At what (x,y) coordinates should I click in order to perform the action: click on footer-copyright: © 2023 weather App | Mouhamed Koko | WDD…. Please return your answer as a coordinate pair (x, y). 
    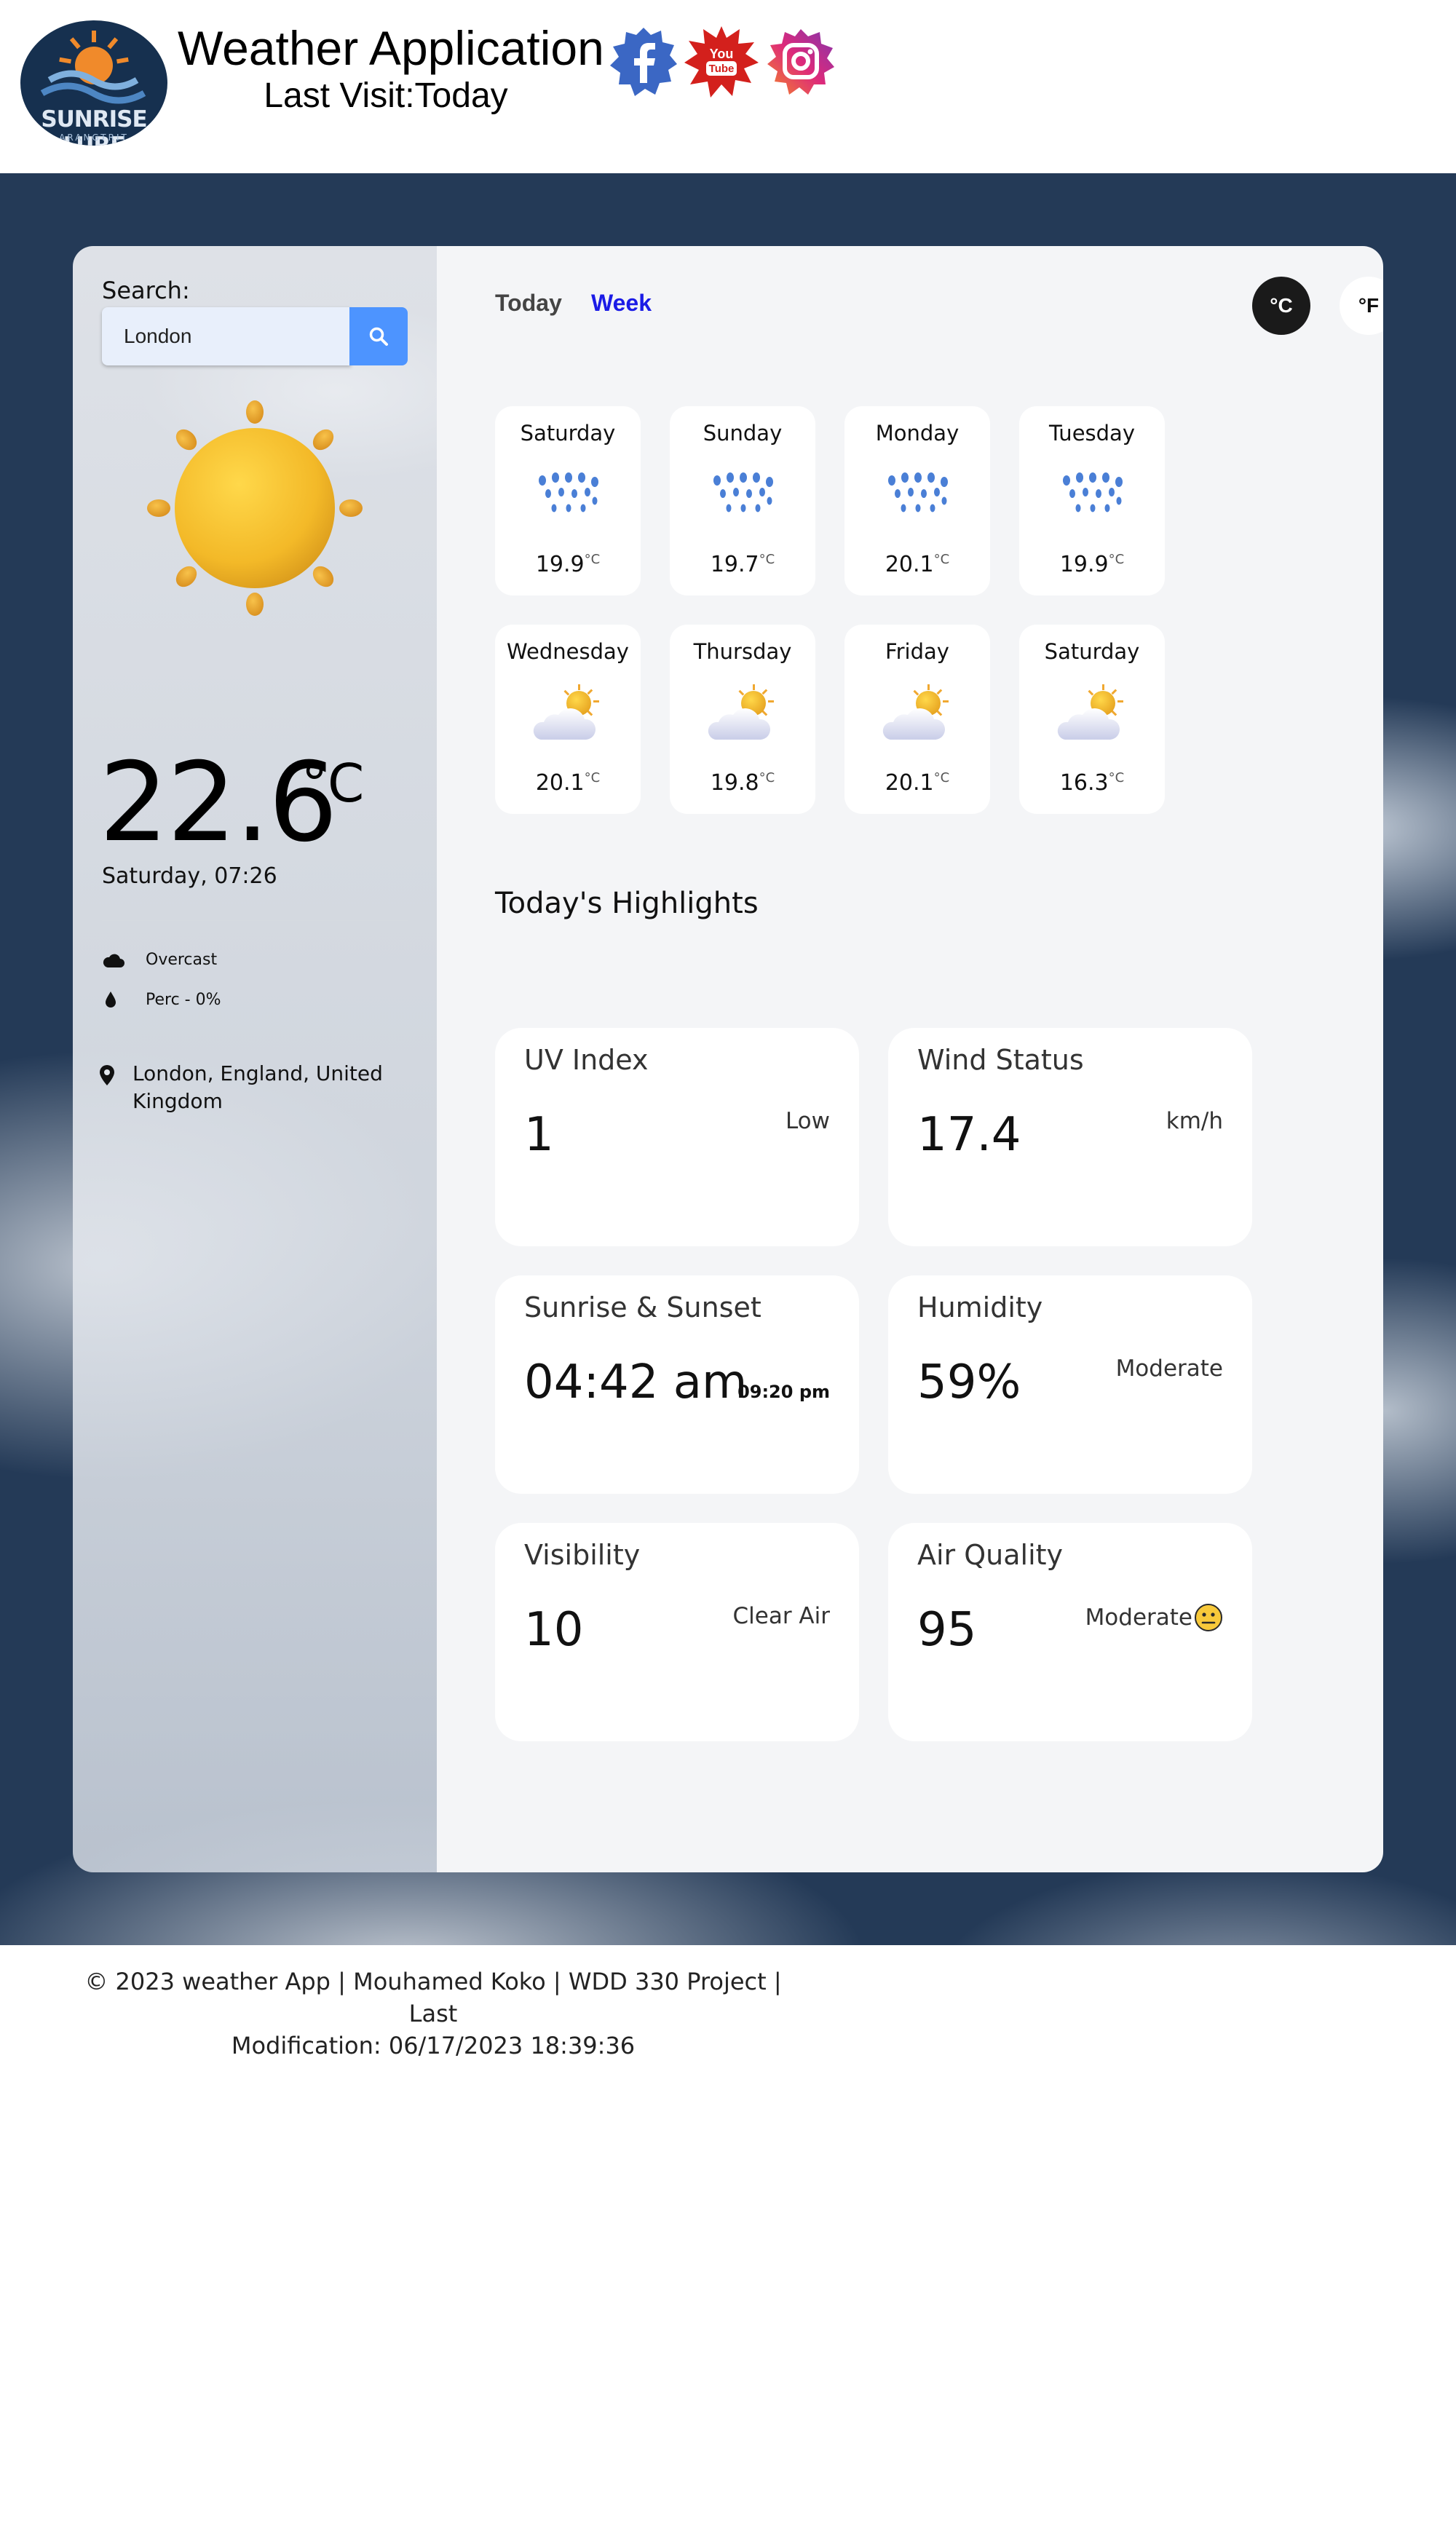
    Looking at the image, I should click on (433, 1997).